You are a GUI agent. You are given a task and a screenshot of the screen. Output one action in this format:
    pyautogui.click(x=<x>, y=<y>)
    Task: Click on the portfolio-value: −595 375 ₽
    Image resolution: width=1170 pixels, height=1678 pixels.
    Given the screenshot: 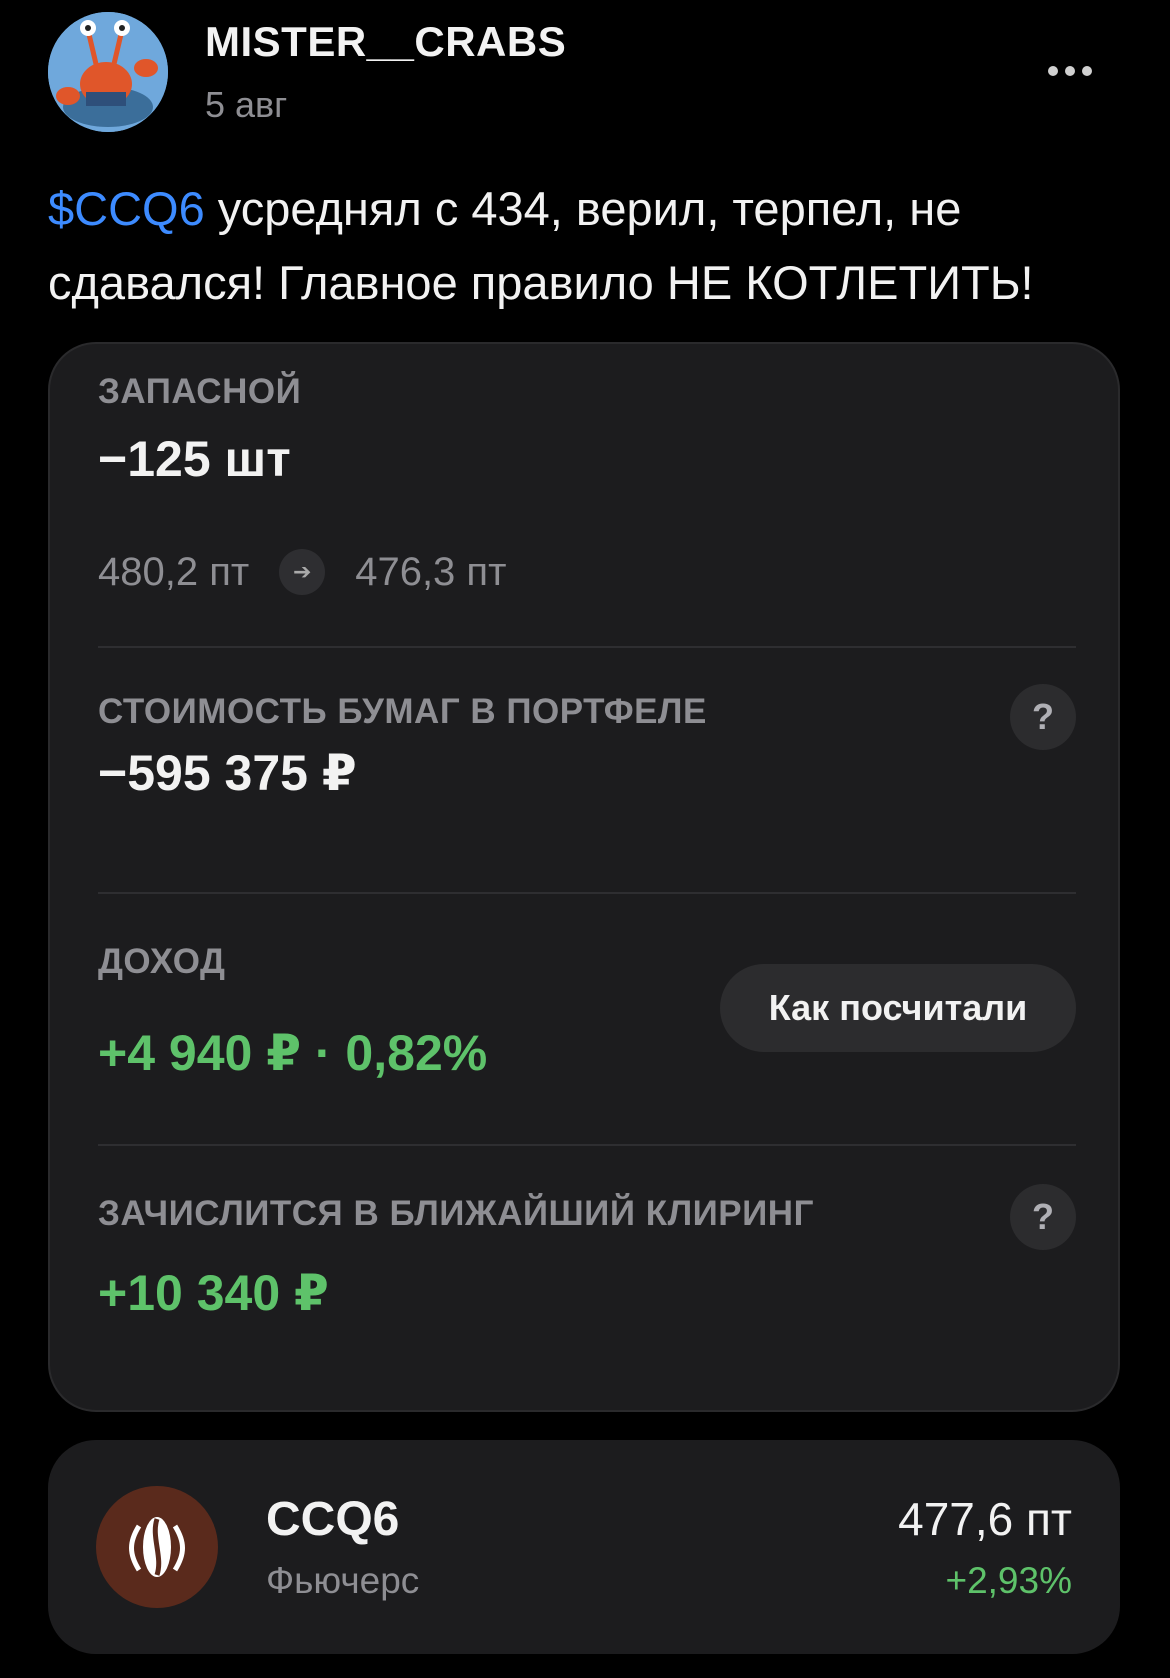 What is the action you would take?
    pyautogui.click(x=227, y=773)
    